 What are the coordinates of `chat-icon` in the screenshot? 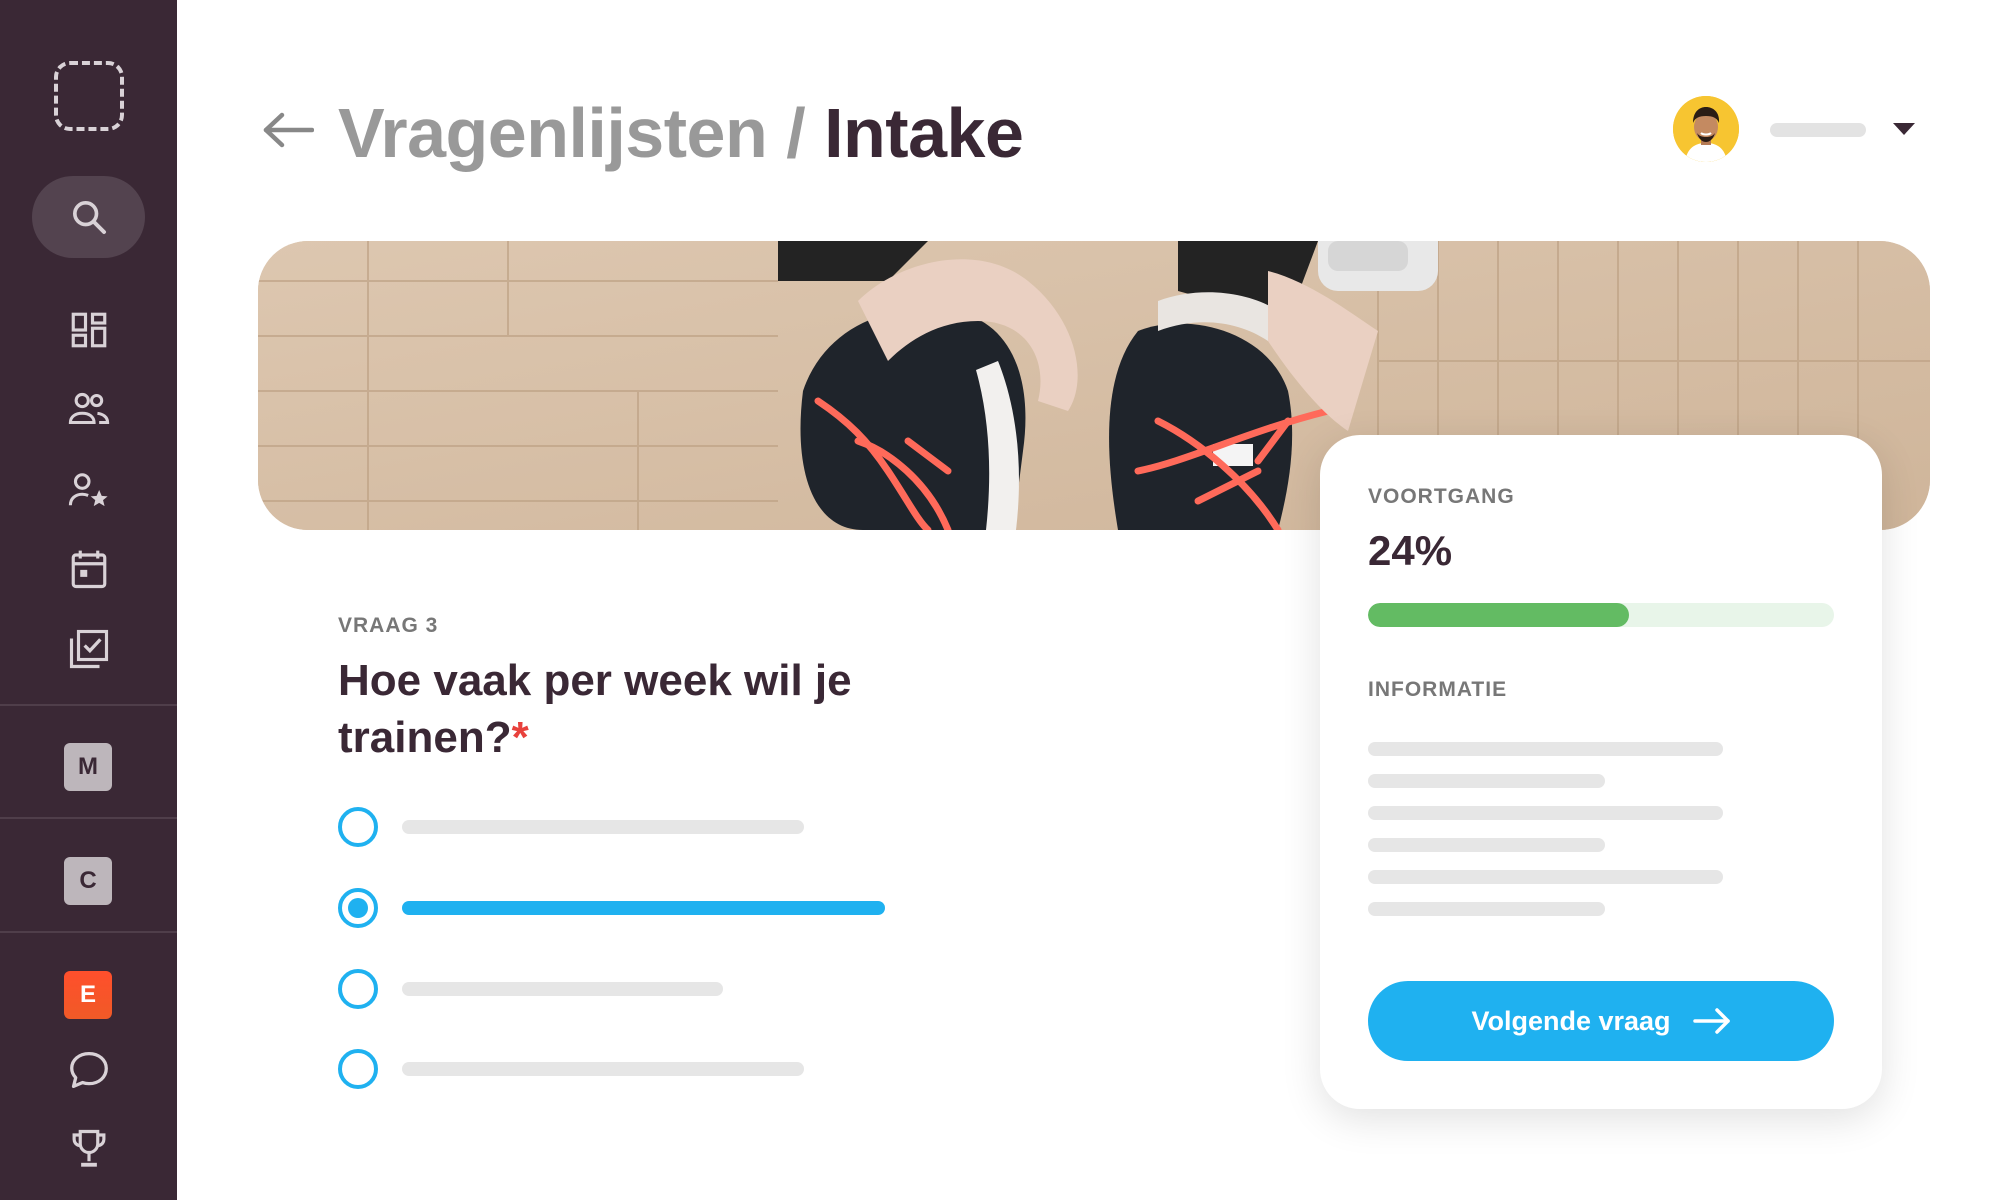 It's located at (88, 1070).